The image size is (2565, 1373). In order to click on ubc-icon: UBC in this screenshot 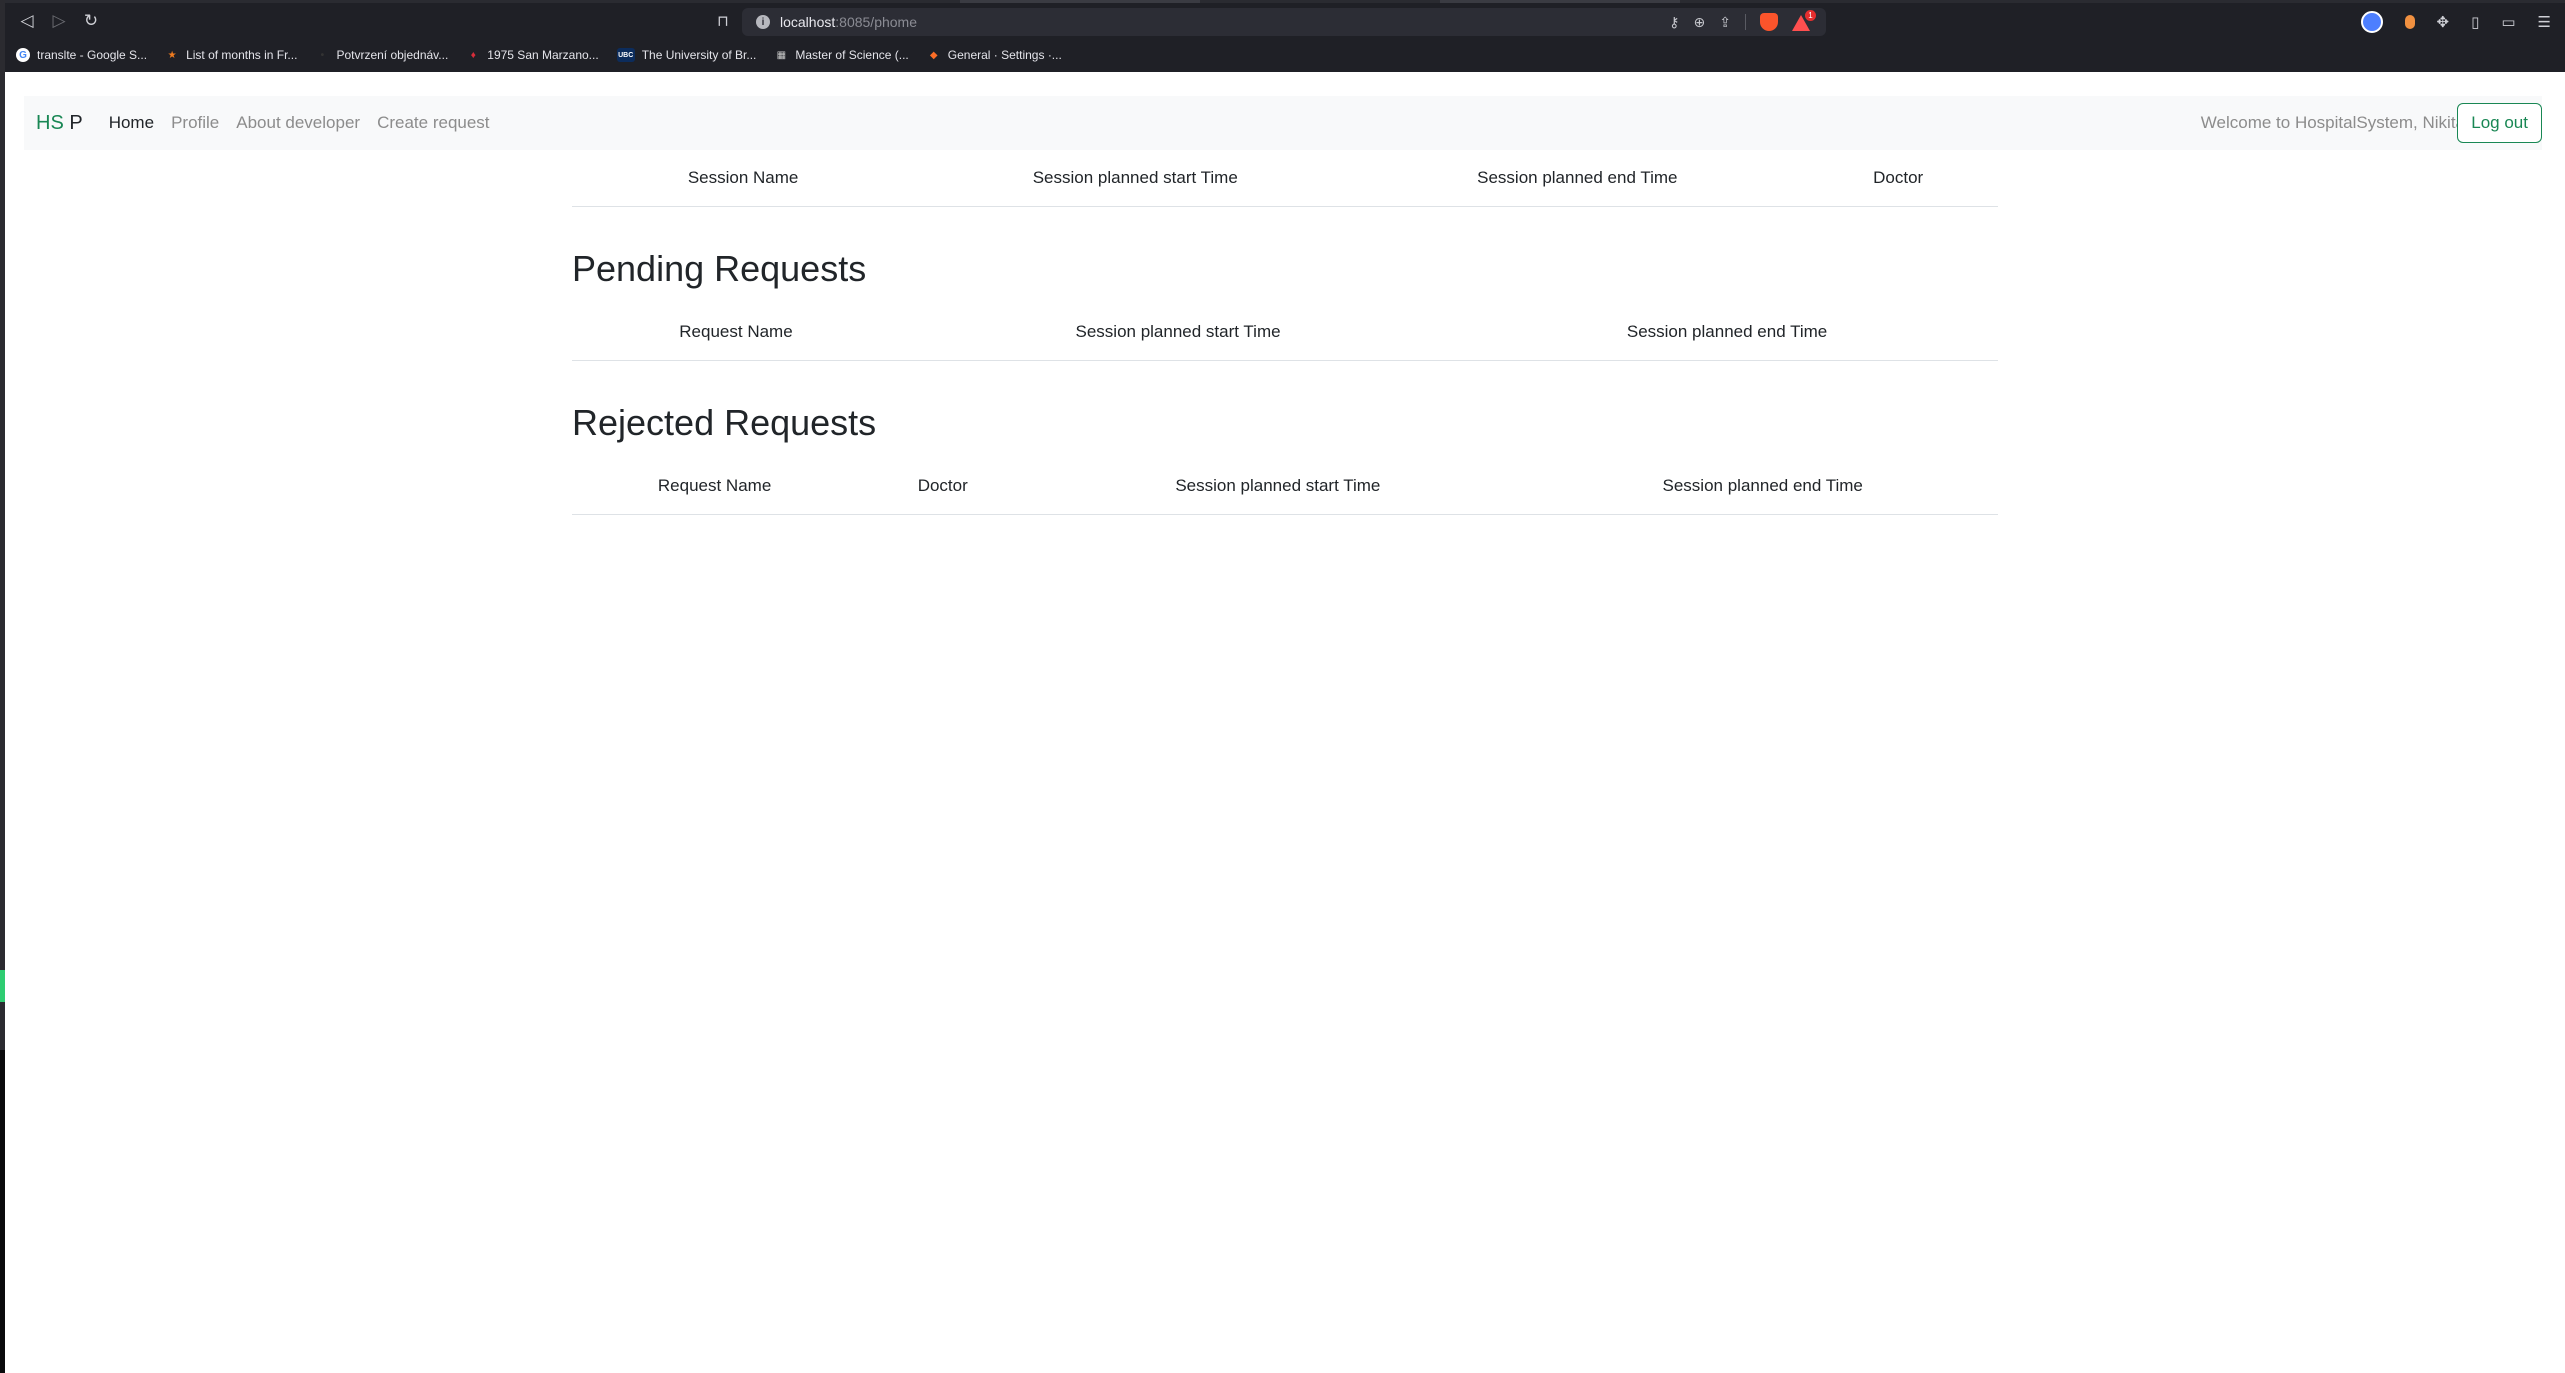, I will do `click(625, 55)`.